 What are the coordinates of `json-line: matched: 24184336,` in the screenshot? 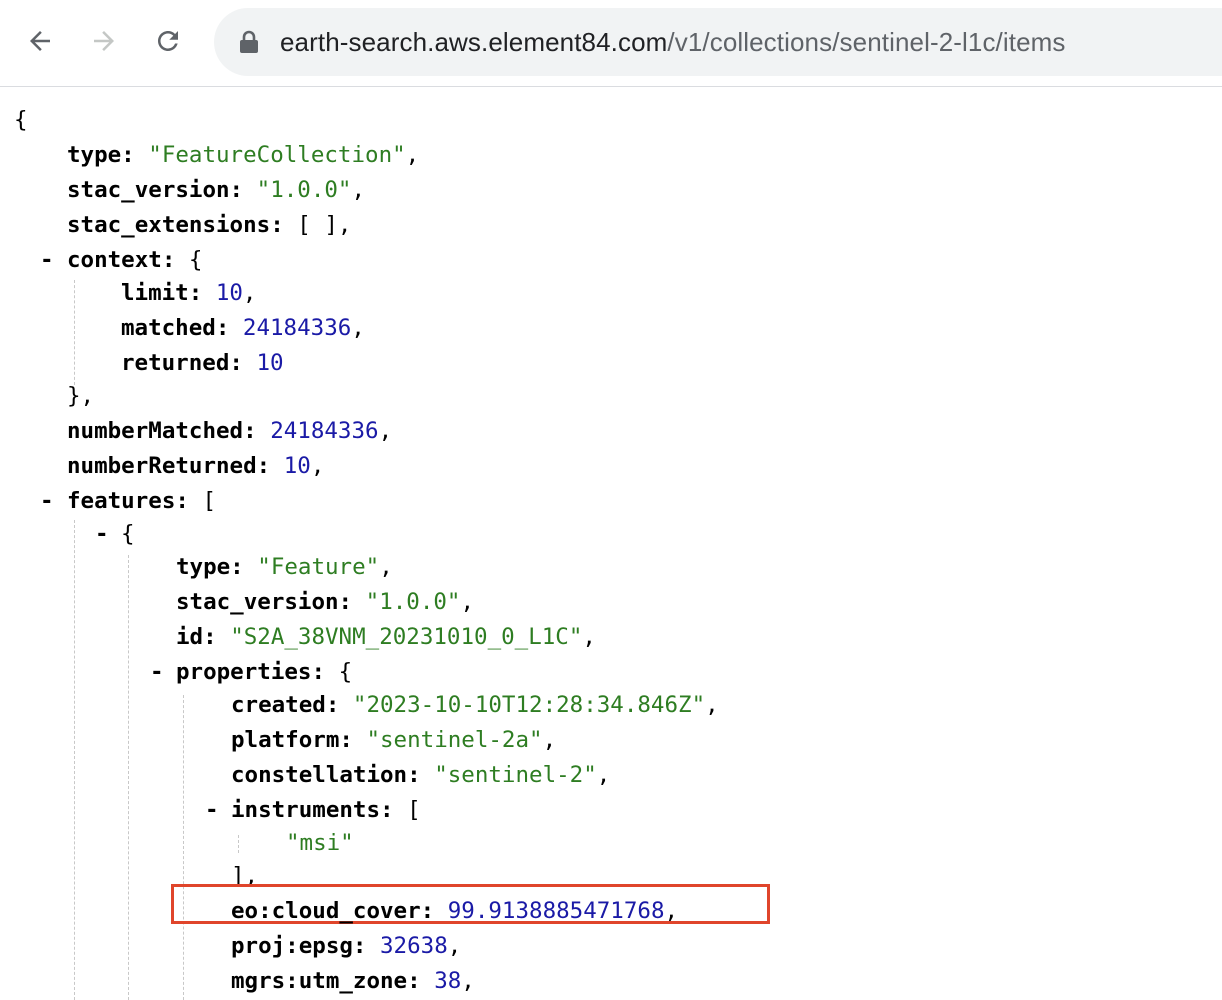 It's located at (243, 328).